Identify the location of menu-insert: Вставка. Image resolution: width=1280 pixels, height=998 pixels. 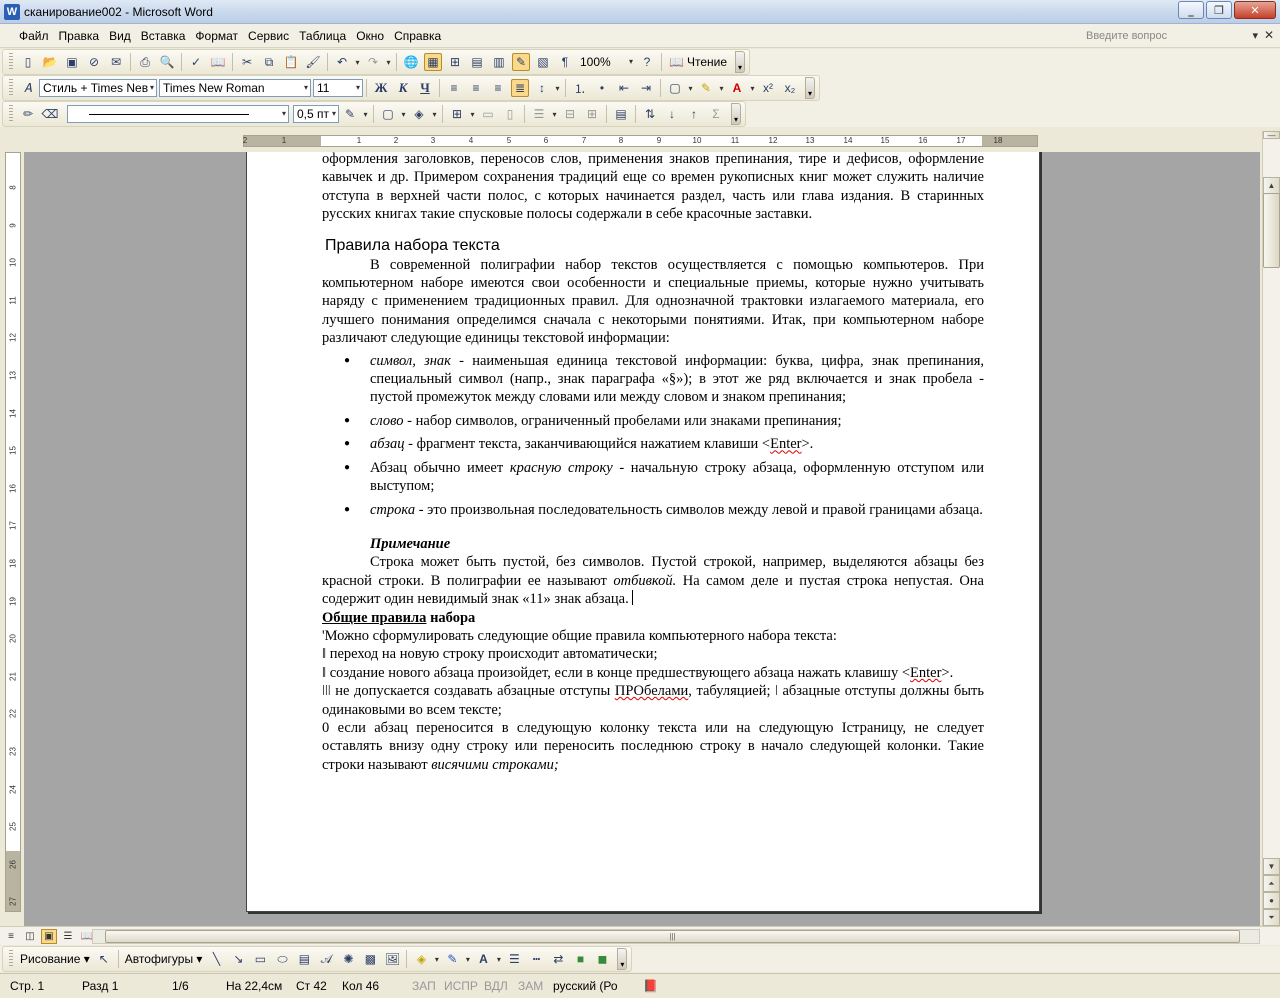
(163, 36).